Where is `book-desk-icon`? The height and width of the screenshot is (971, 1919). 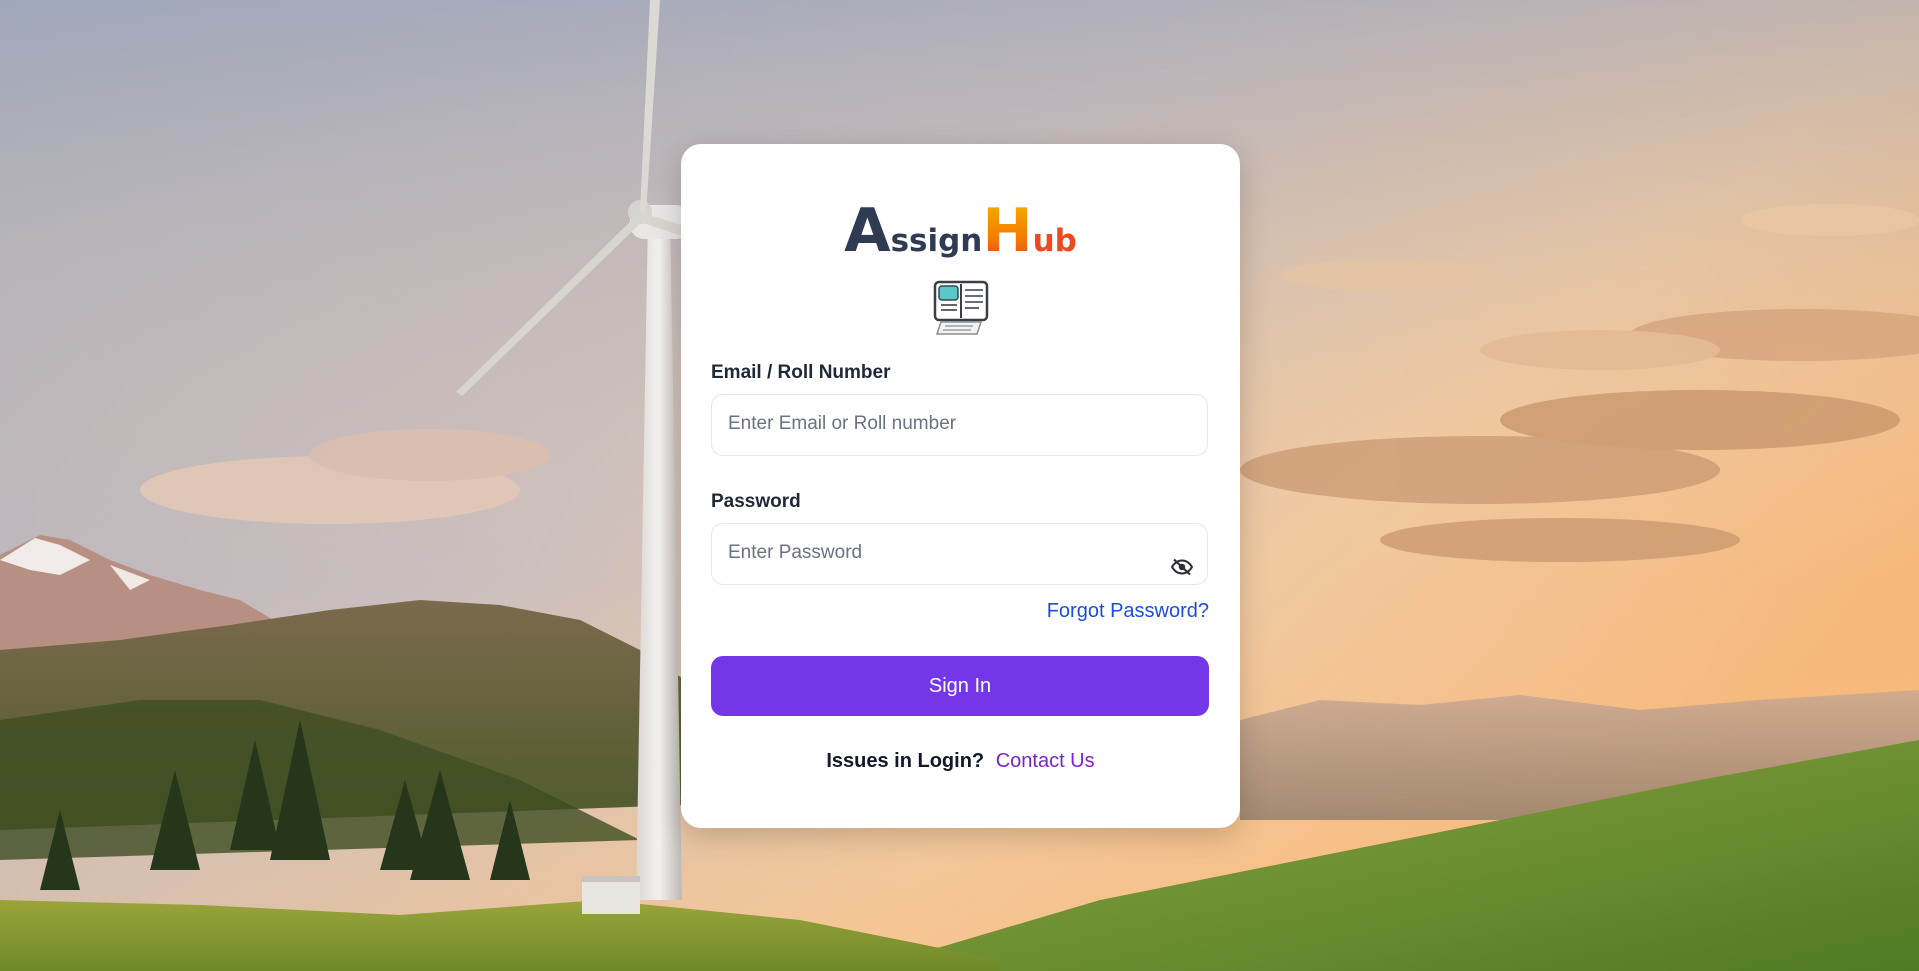
book-desk-icon is located at coordinates (961, 309).